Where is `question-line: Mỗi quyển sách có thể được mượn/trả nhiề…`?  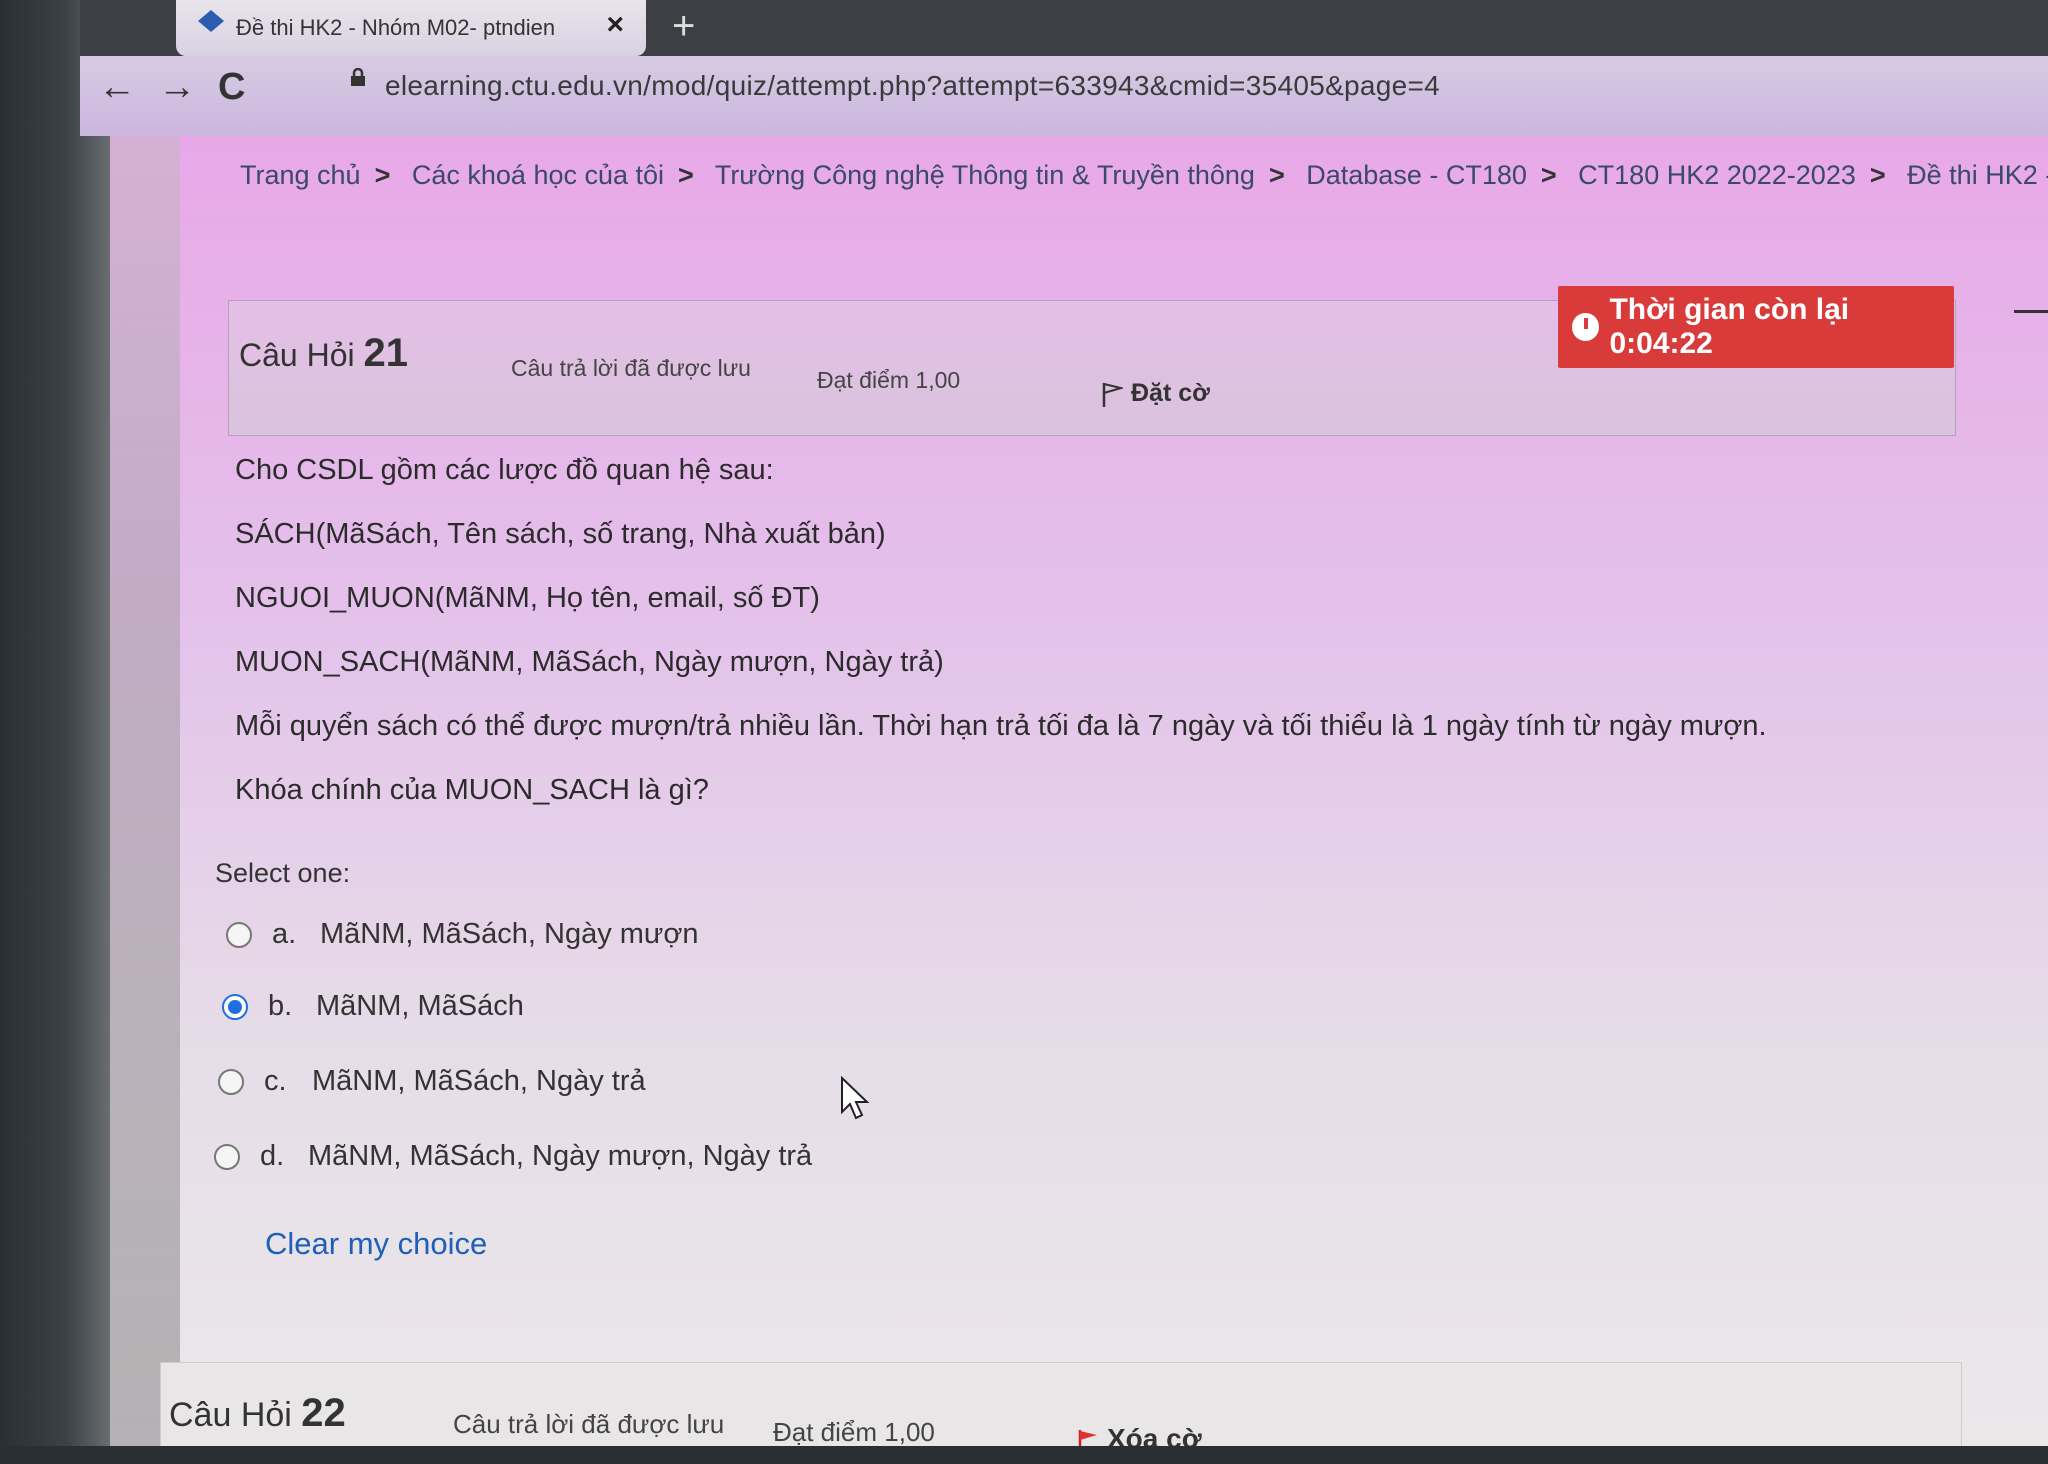 question-line: Mỗi quyển sách có thể được mượn/trả nhiề… is located at coordinates (1001, 726).